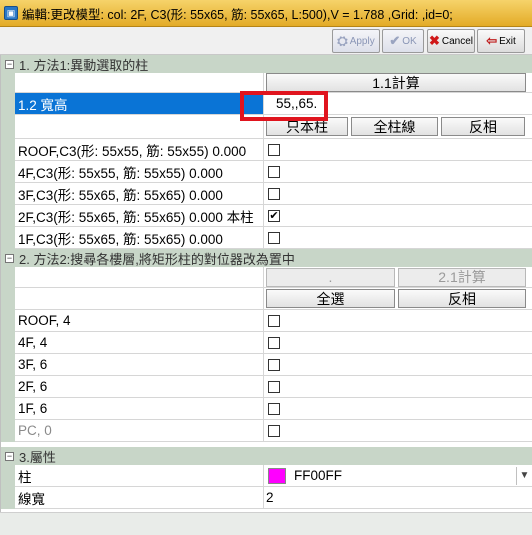 This screenshot has height=535, width=532. What do you see at coordinates (284, 106) in the screenshot?
I see `highlight-annotation` at bounding box center [284, 106].